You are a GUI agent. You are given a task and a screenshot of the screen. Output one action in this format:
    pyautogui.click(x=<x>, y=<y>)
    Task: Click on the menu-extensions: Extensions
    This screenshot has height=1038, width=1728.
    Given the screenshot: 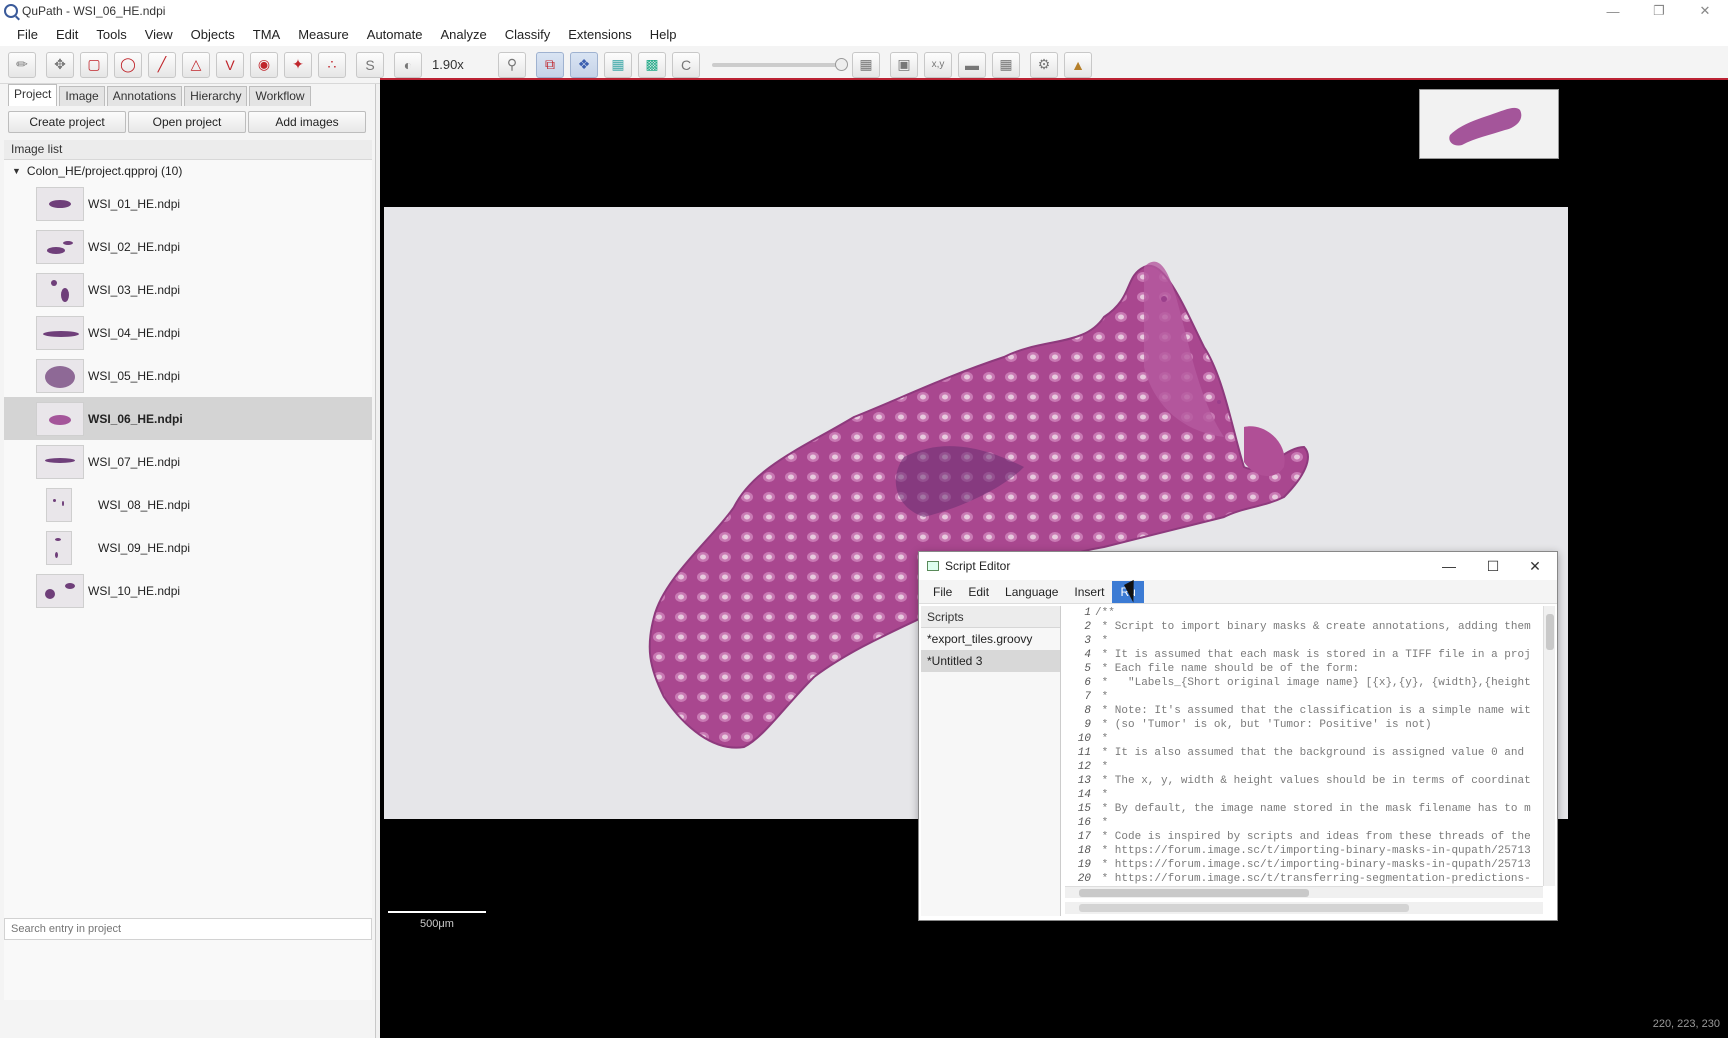 What is the action you would take?
    pyautogui.click(x=600, y=34)
    